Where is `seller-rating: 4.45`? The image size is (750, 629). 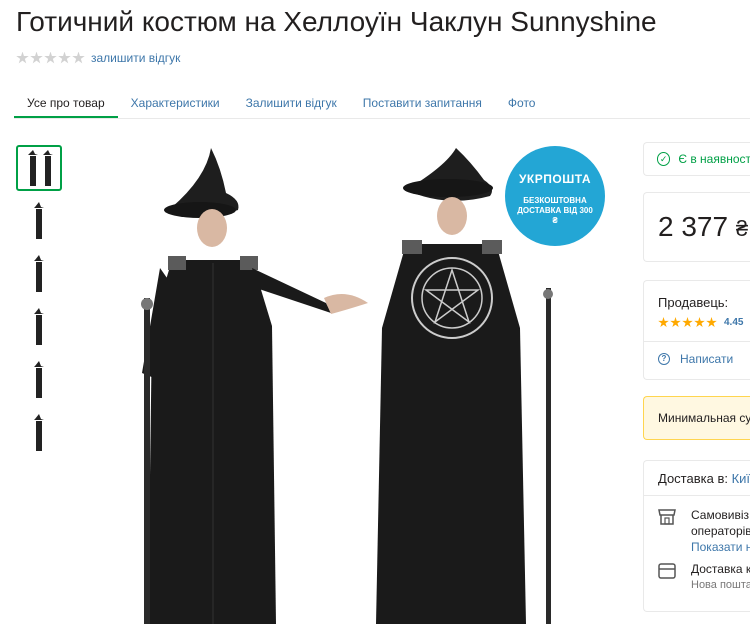
seller-rating: 4.45 is located at coordinates (700, 322).